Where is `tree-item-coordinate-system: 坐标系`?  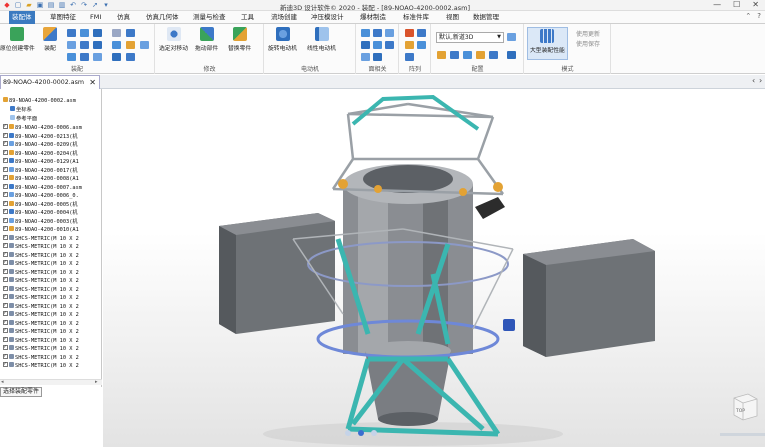
tree-item-coordinate-system: 坐标系 is located at coordinates (50, 110).